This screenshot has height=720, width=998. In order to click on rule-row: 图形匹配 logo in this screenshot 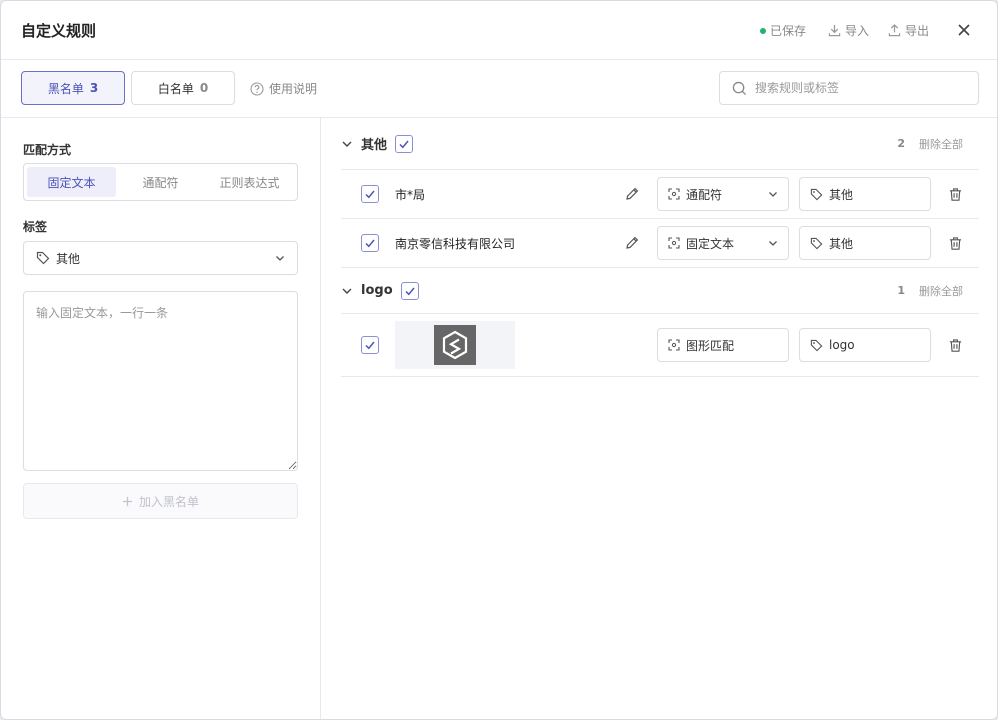, I will do `click(660, 345)`.